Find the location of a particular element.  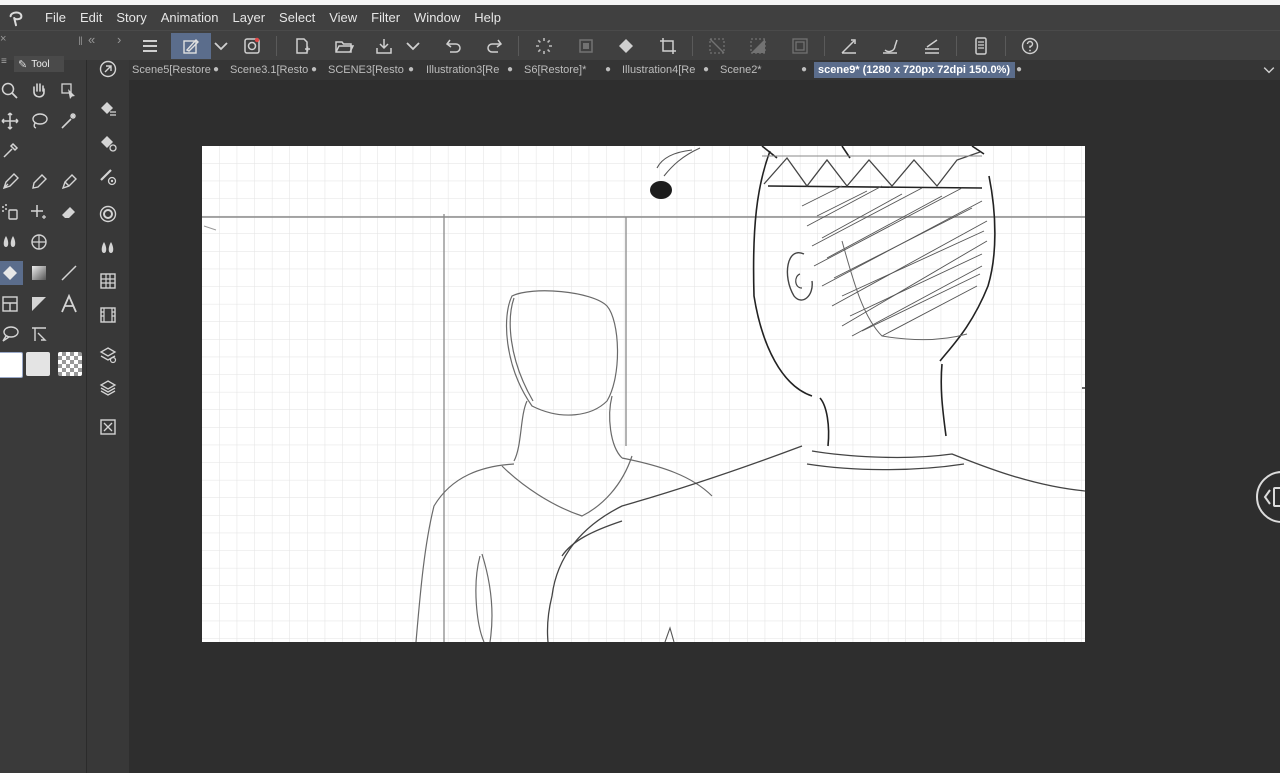

tab-illustration3: Illustration3[Re is located at coordinates (463, 70).